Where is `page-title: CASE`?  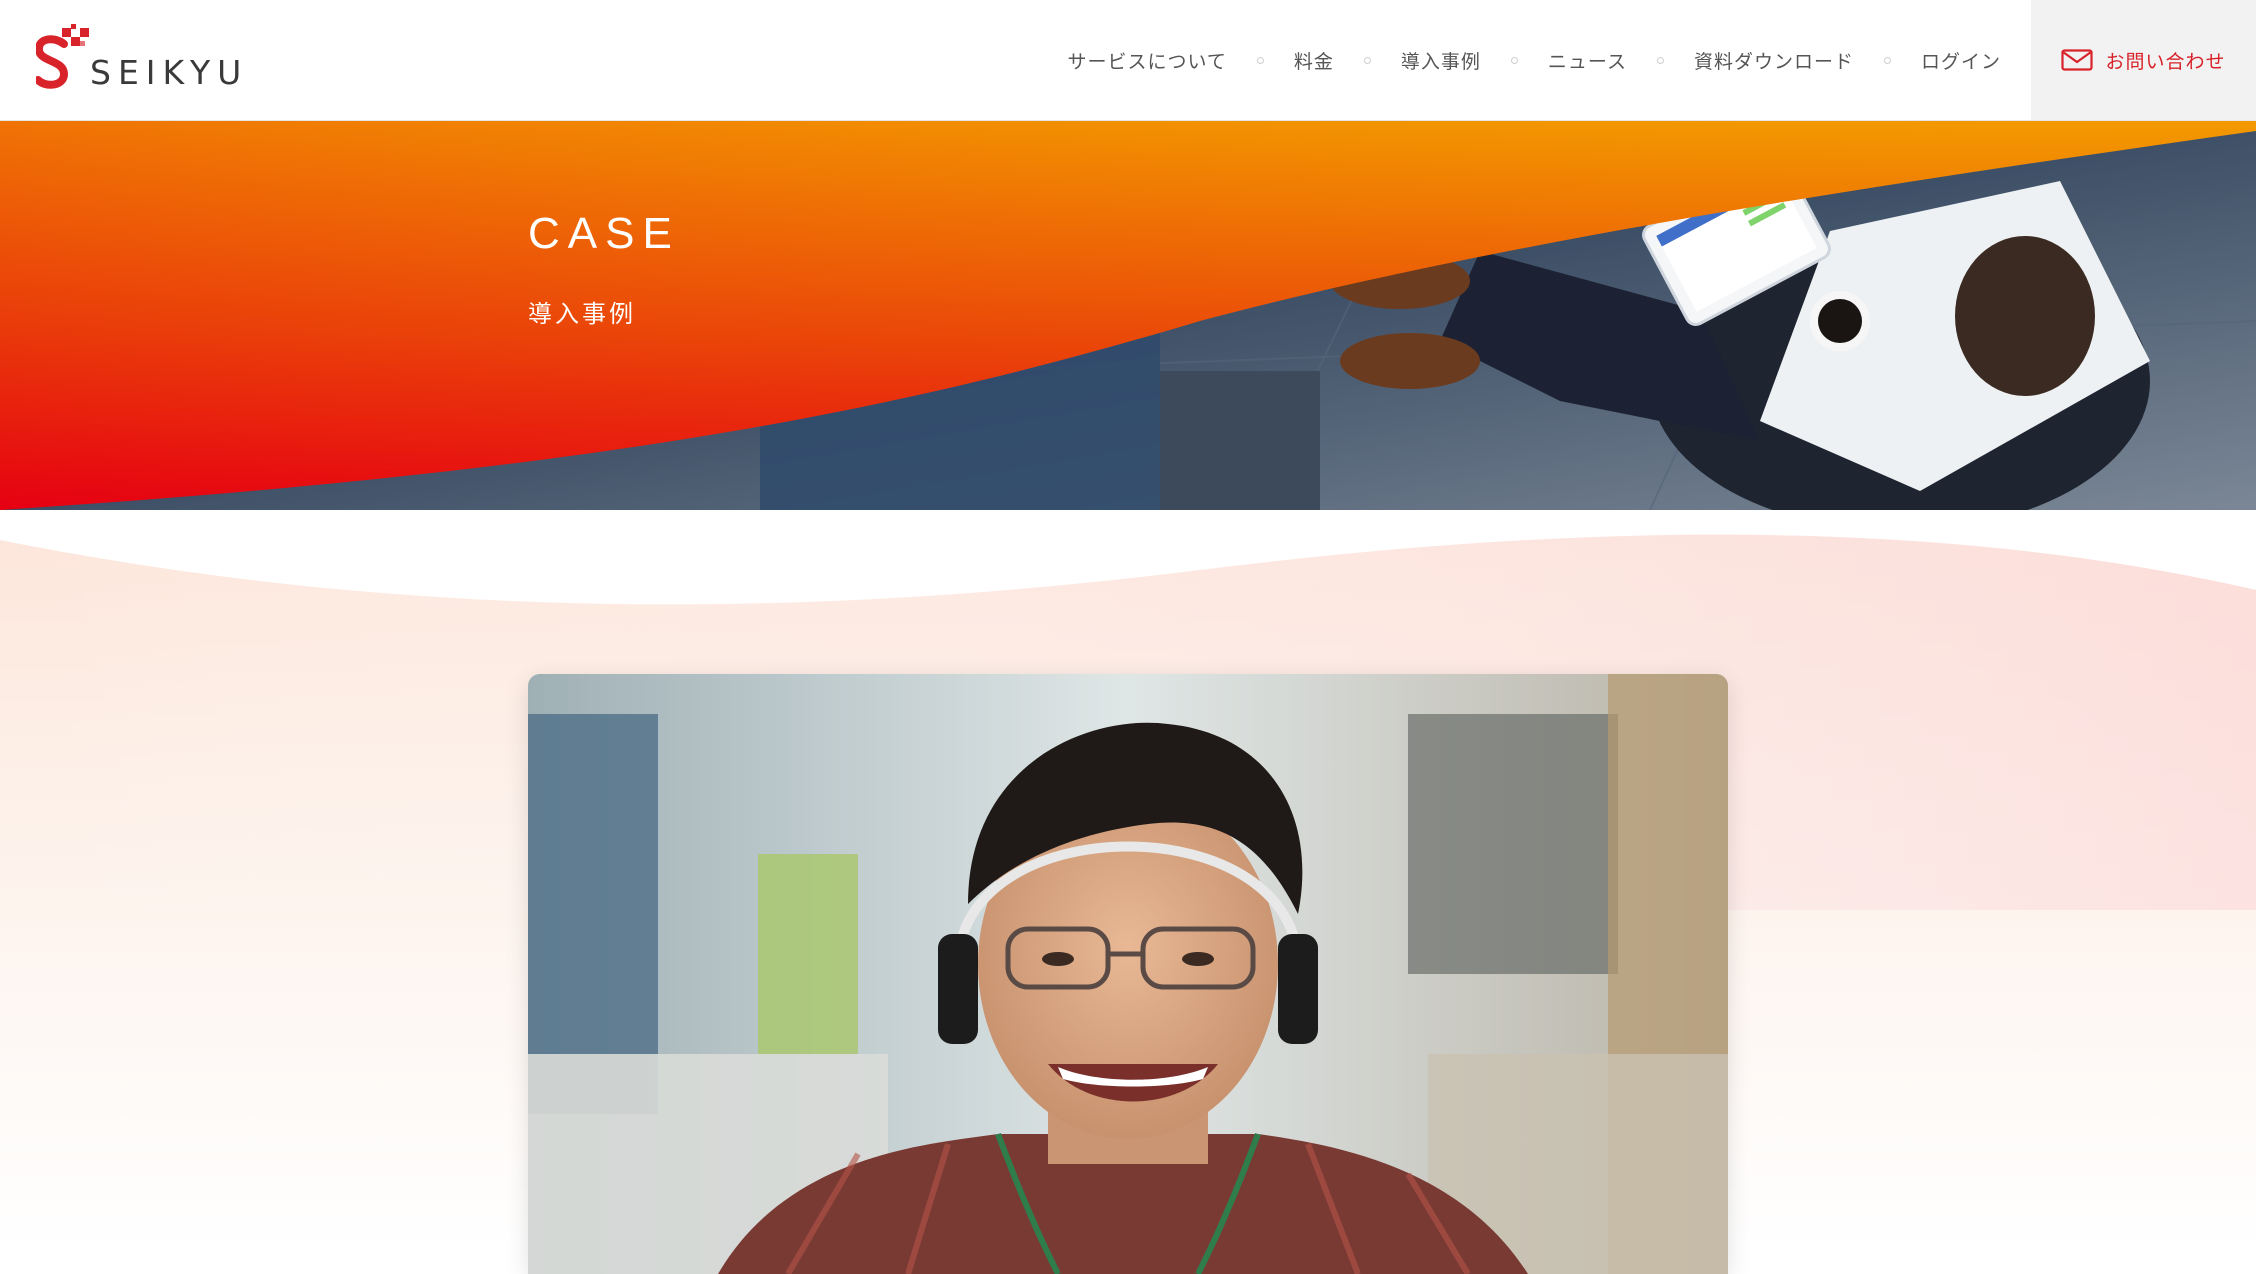
page-title: CASE is located at coordinates (604, 233).